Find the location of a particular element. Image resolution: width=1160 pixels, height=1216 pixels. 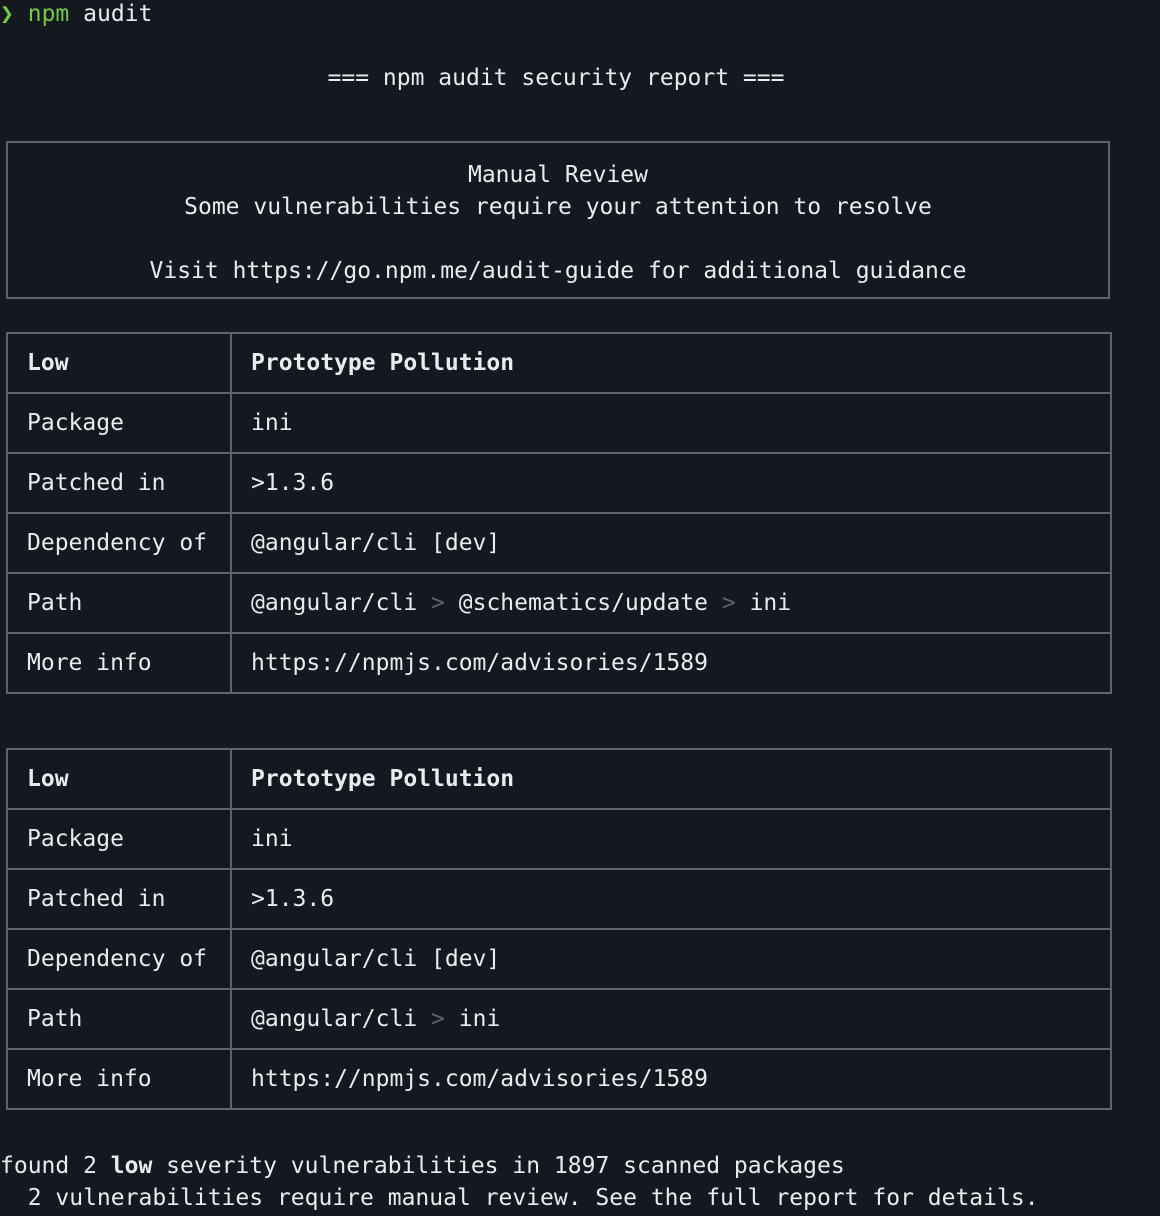

summary-prefix: found 2 is located at coordinates (55, 1166).